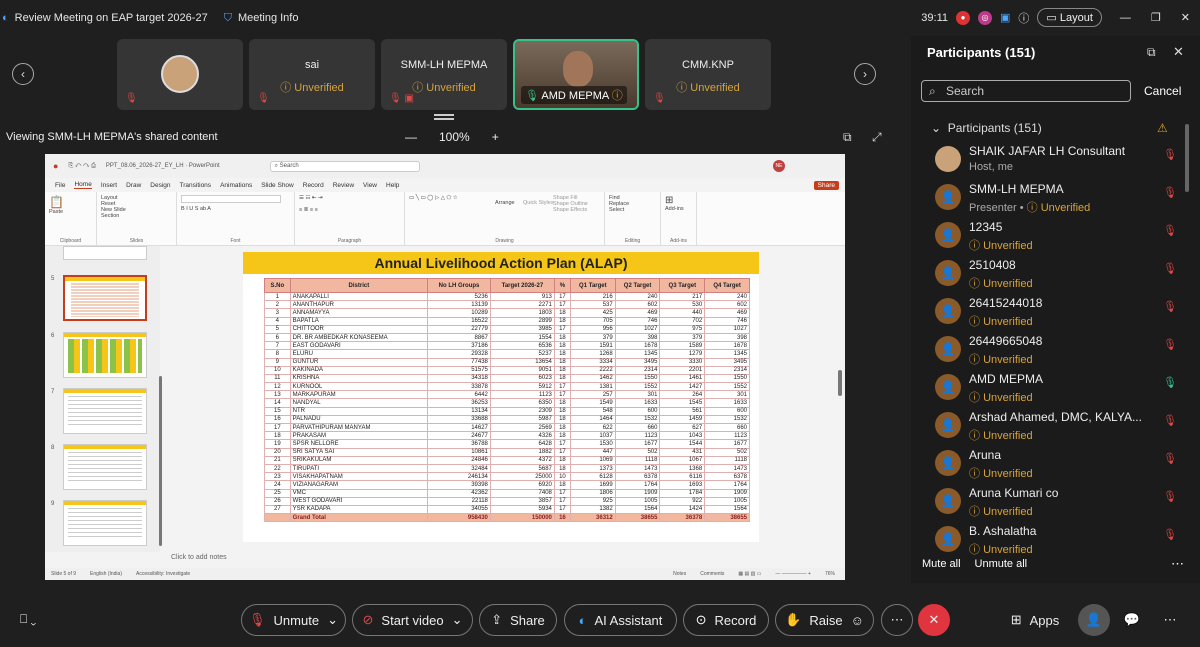 This screenshot has height=647, width=1200. Describe the element at coordinates (679, 574) in the screenshot. I see `notes-toggle: Notes` at that location.